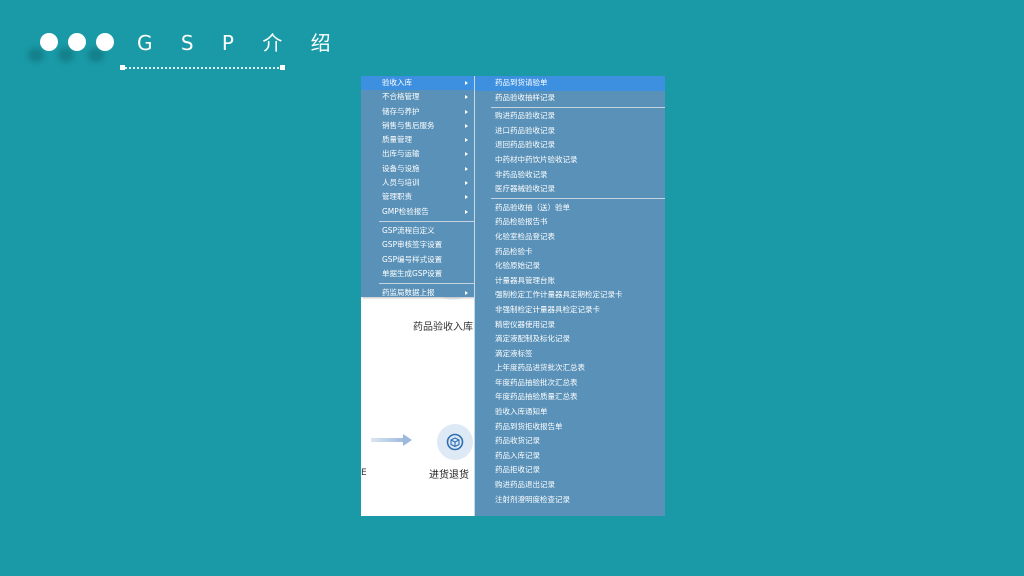 This screenshot has height=576, width=1024. What do you see at coordinates (570, 145) in the screenshot?
I see `submenu-item: 退回药品验收记录` at bounding box center [570, 145].